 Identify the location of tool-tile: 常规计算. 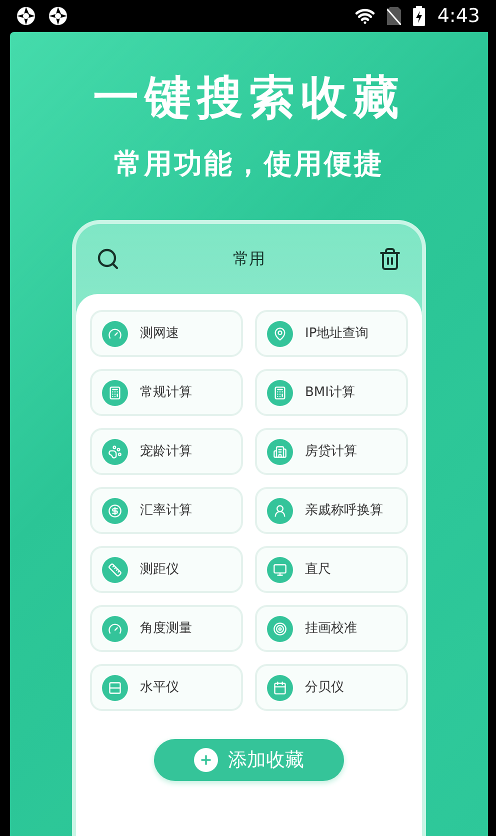
(166, 392).